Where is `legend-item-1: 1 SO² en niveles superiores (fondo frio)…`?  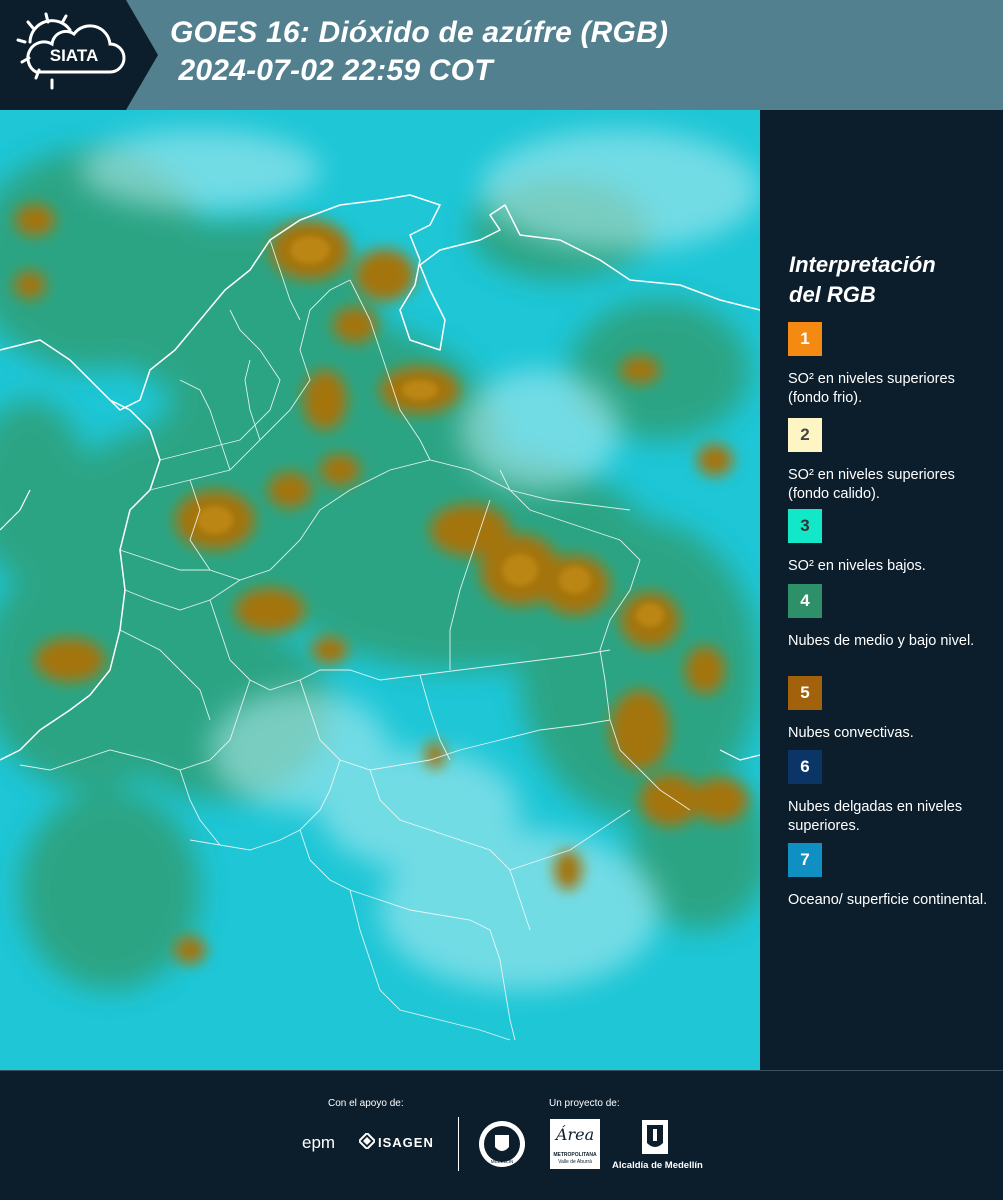 legend-item-1: 1 SO² en niveles superiores (fondo frio)… is located at coordinates (890, 365).